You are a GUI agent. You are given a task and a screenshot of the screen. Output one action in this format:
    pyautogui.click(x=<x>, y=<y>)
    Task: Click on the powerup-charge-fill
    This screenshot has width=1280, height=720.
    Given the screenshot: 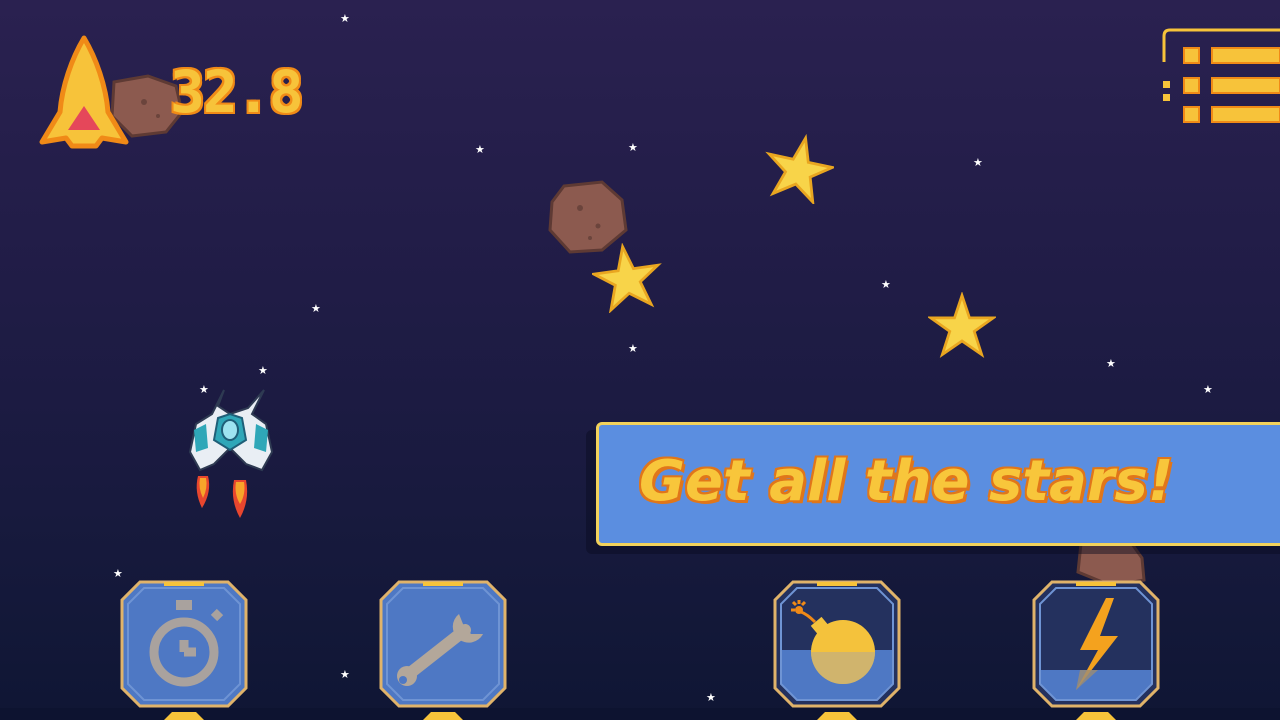 What is the action you would take?
    pyautogui.click(x=1096, y=685)
    